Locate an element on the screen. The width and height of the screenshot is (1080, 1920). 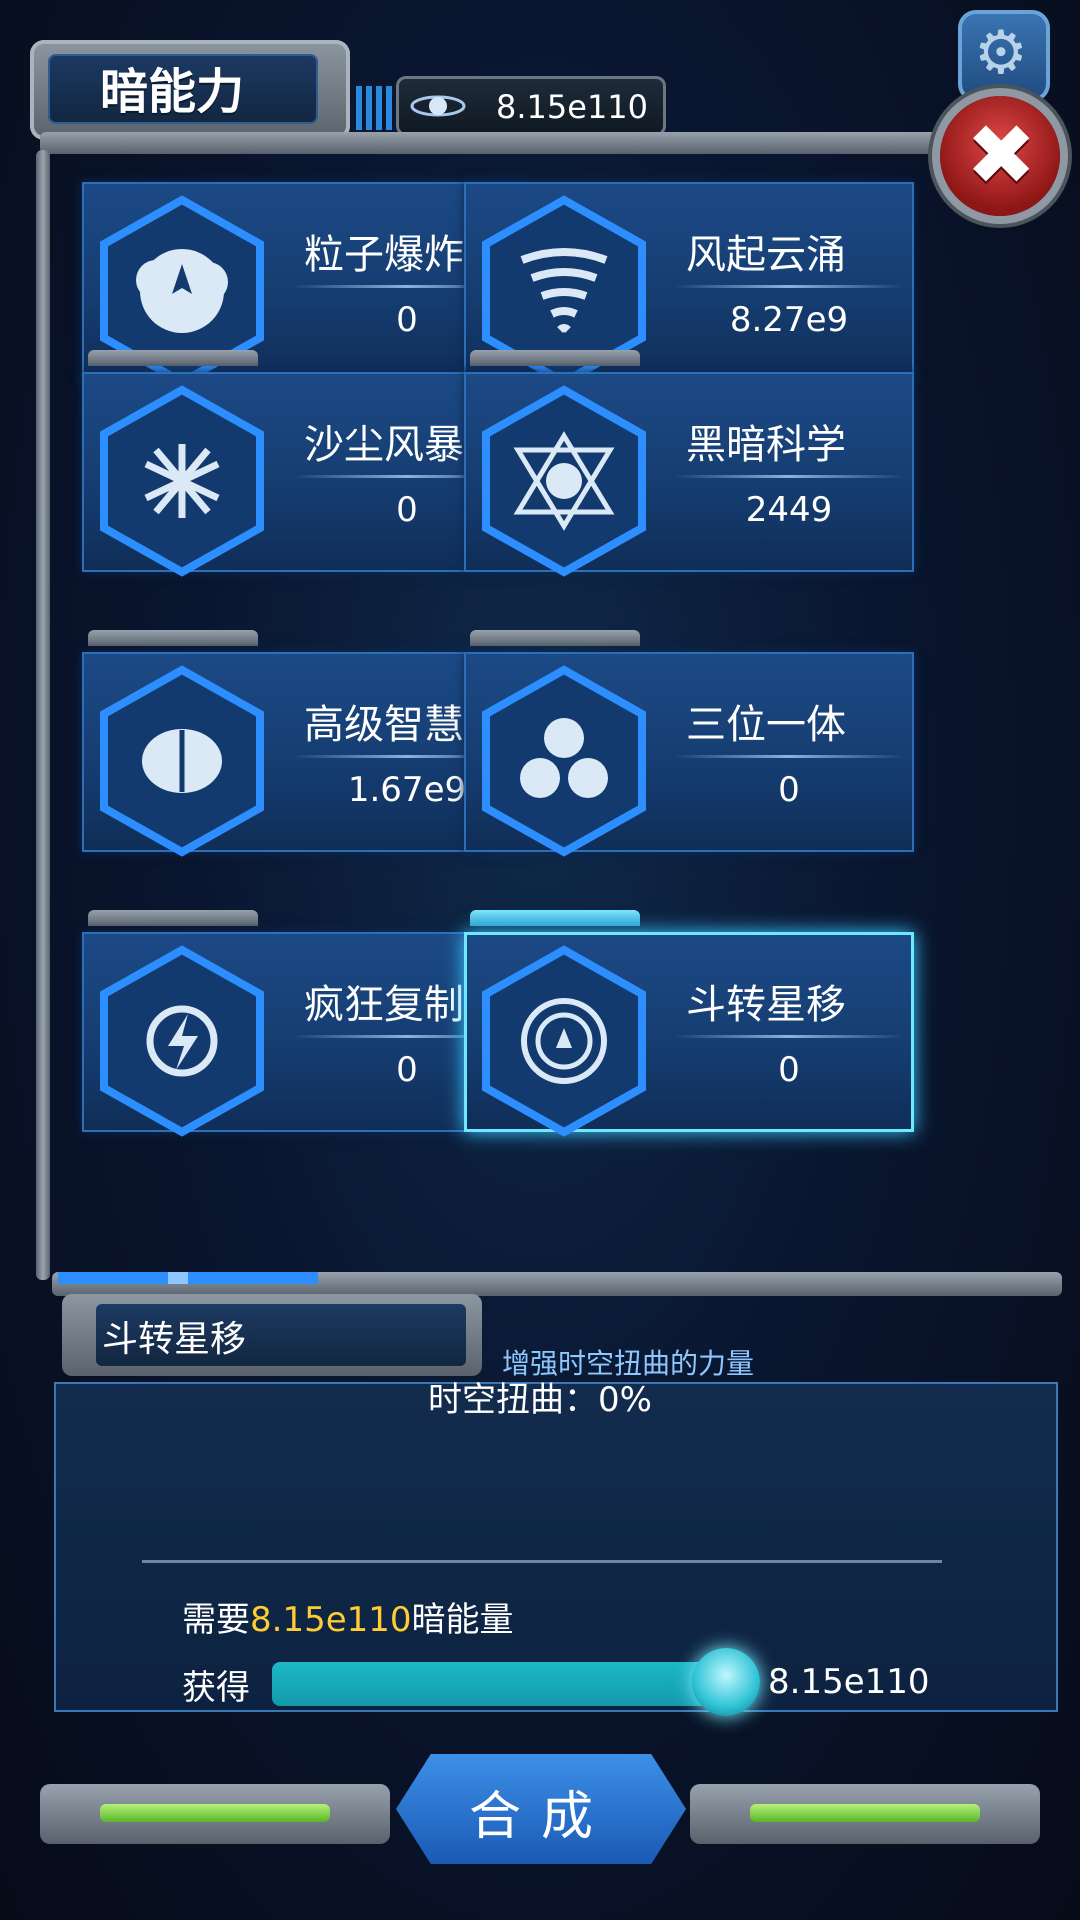
settings-button: ⚙ is located at coordinates (1004, 56).